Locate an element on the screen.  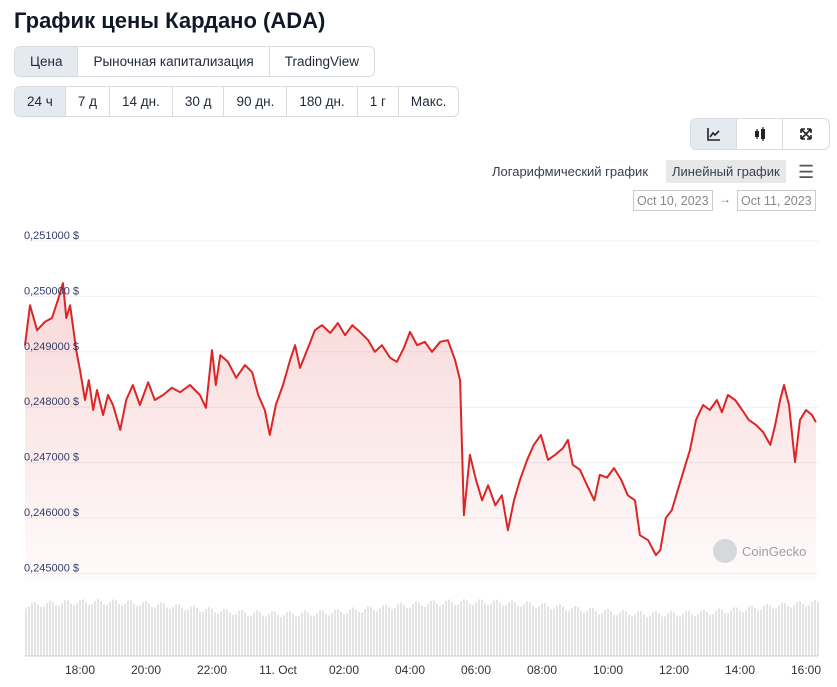
y-tick-label: 0,251000 $ is located at coordinates (51, 236).